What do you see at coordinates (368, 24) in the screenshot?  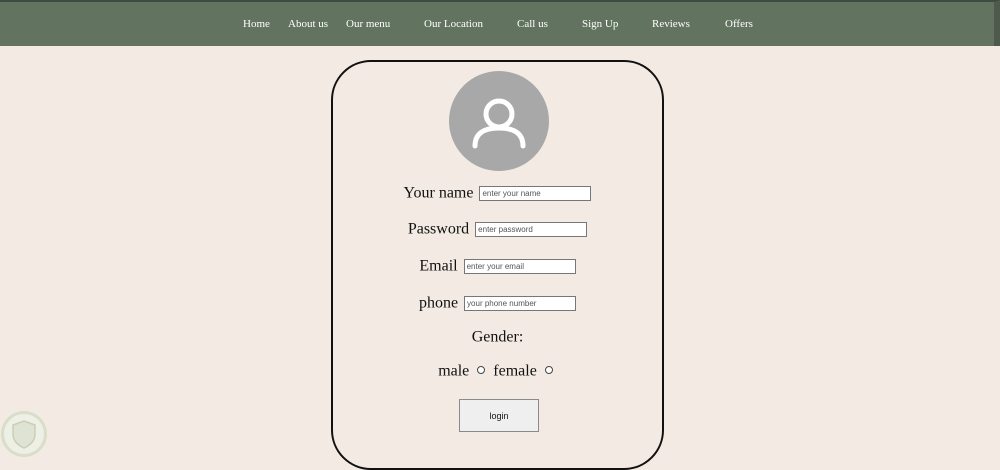 I see `nav-menu-link: Our menu` at bounding box center [368, 24].